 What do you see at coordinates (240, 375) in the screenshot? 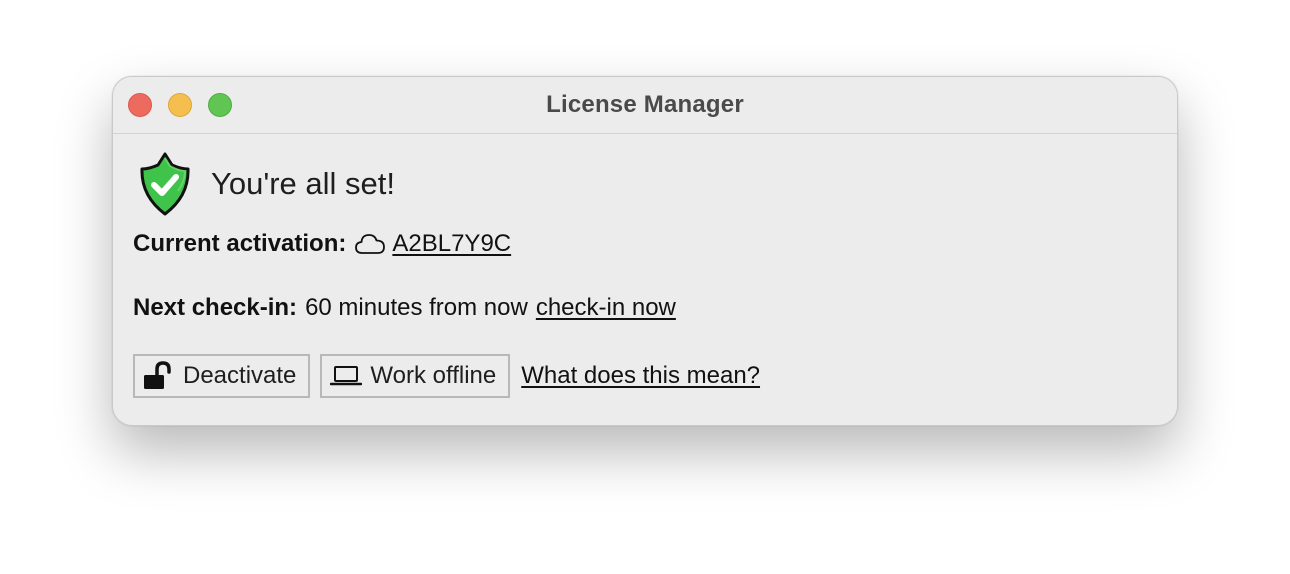
I see `deactivate-label: Deactivate` at bounding box center [240, 375].